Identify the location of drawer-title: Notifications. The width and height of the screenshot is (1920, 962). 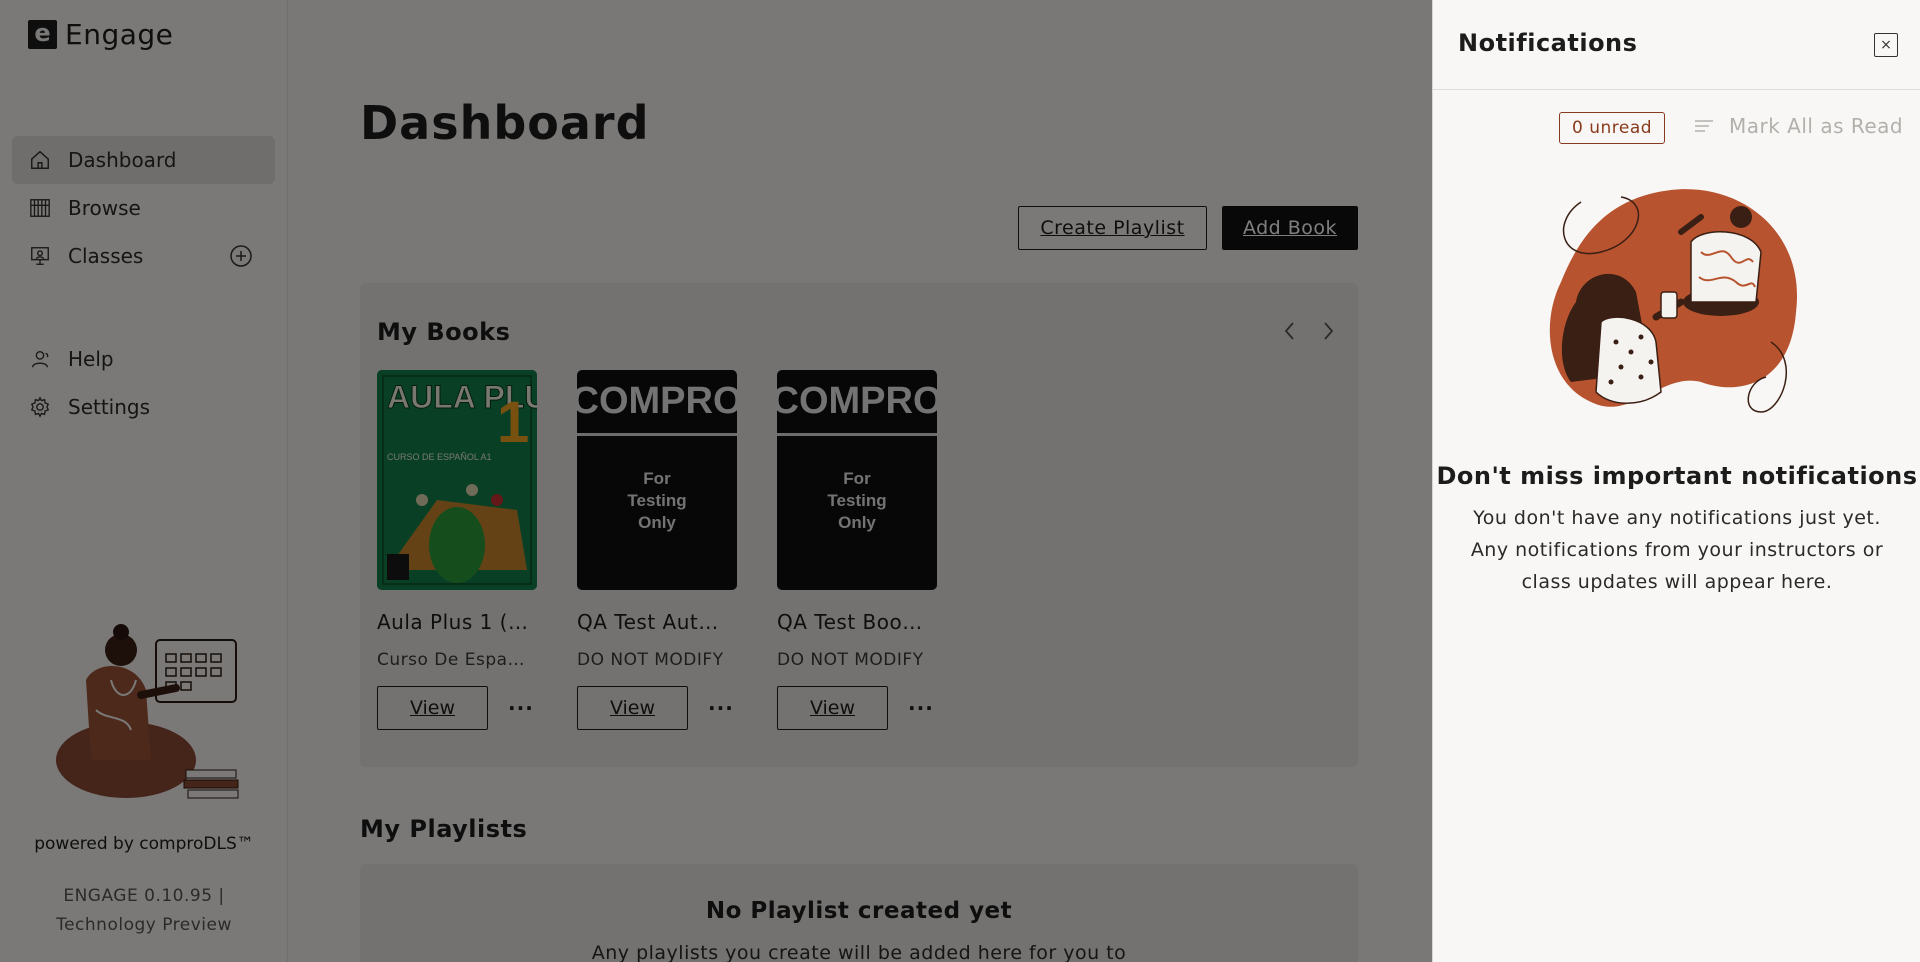
(1548, 43).